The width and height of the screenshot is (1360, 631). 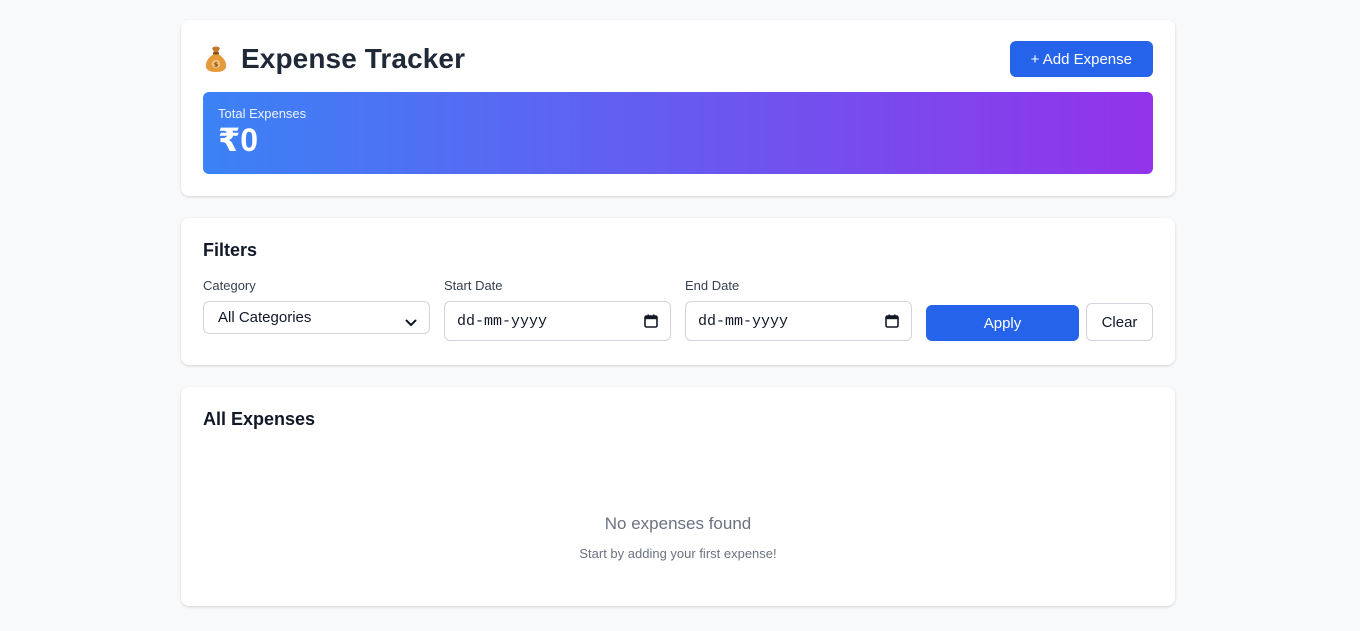 I want to click on money-bag-icon: $, so click(x=216, y=59).